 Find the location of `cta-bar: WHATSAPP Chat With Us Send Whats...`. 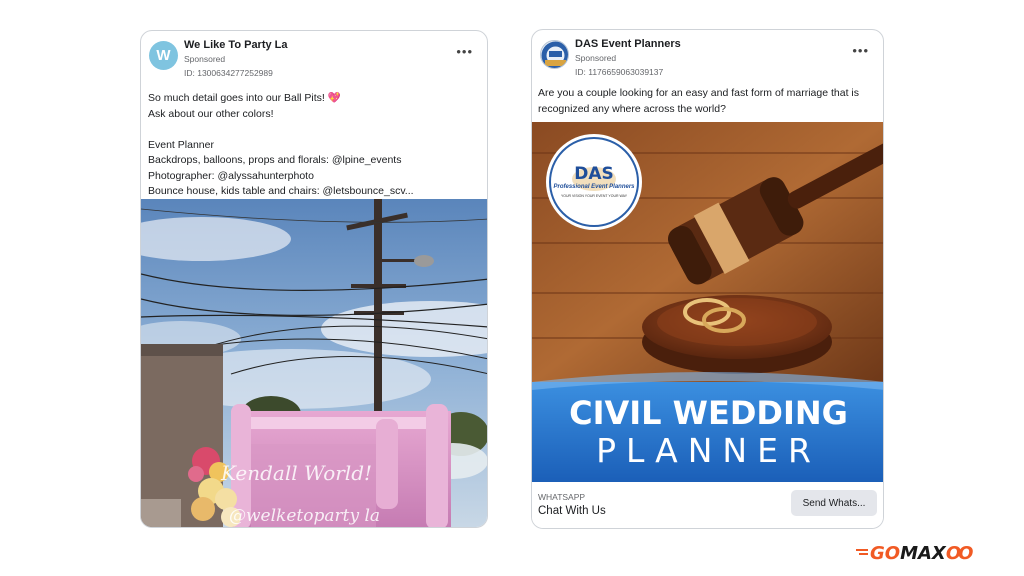

cta-bar: WHATSAPP Chat With Us Send Whats... is located at coordinates (707, 505).